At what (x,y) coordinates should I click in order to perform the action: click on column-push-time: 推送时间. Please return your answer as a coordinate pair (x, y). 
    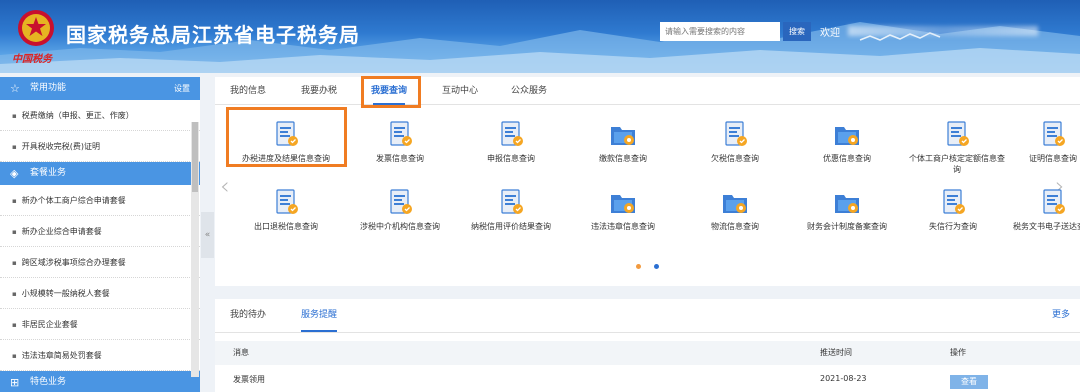
    Looking at the image, I should click on (836, 352).